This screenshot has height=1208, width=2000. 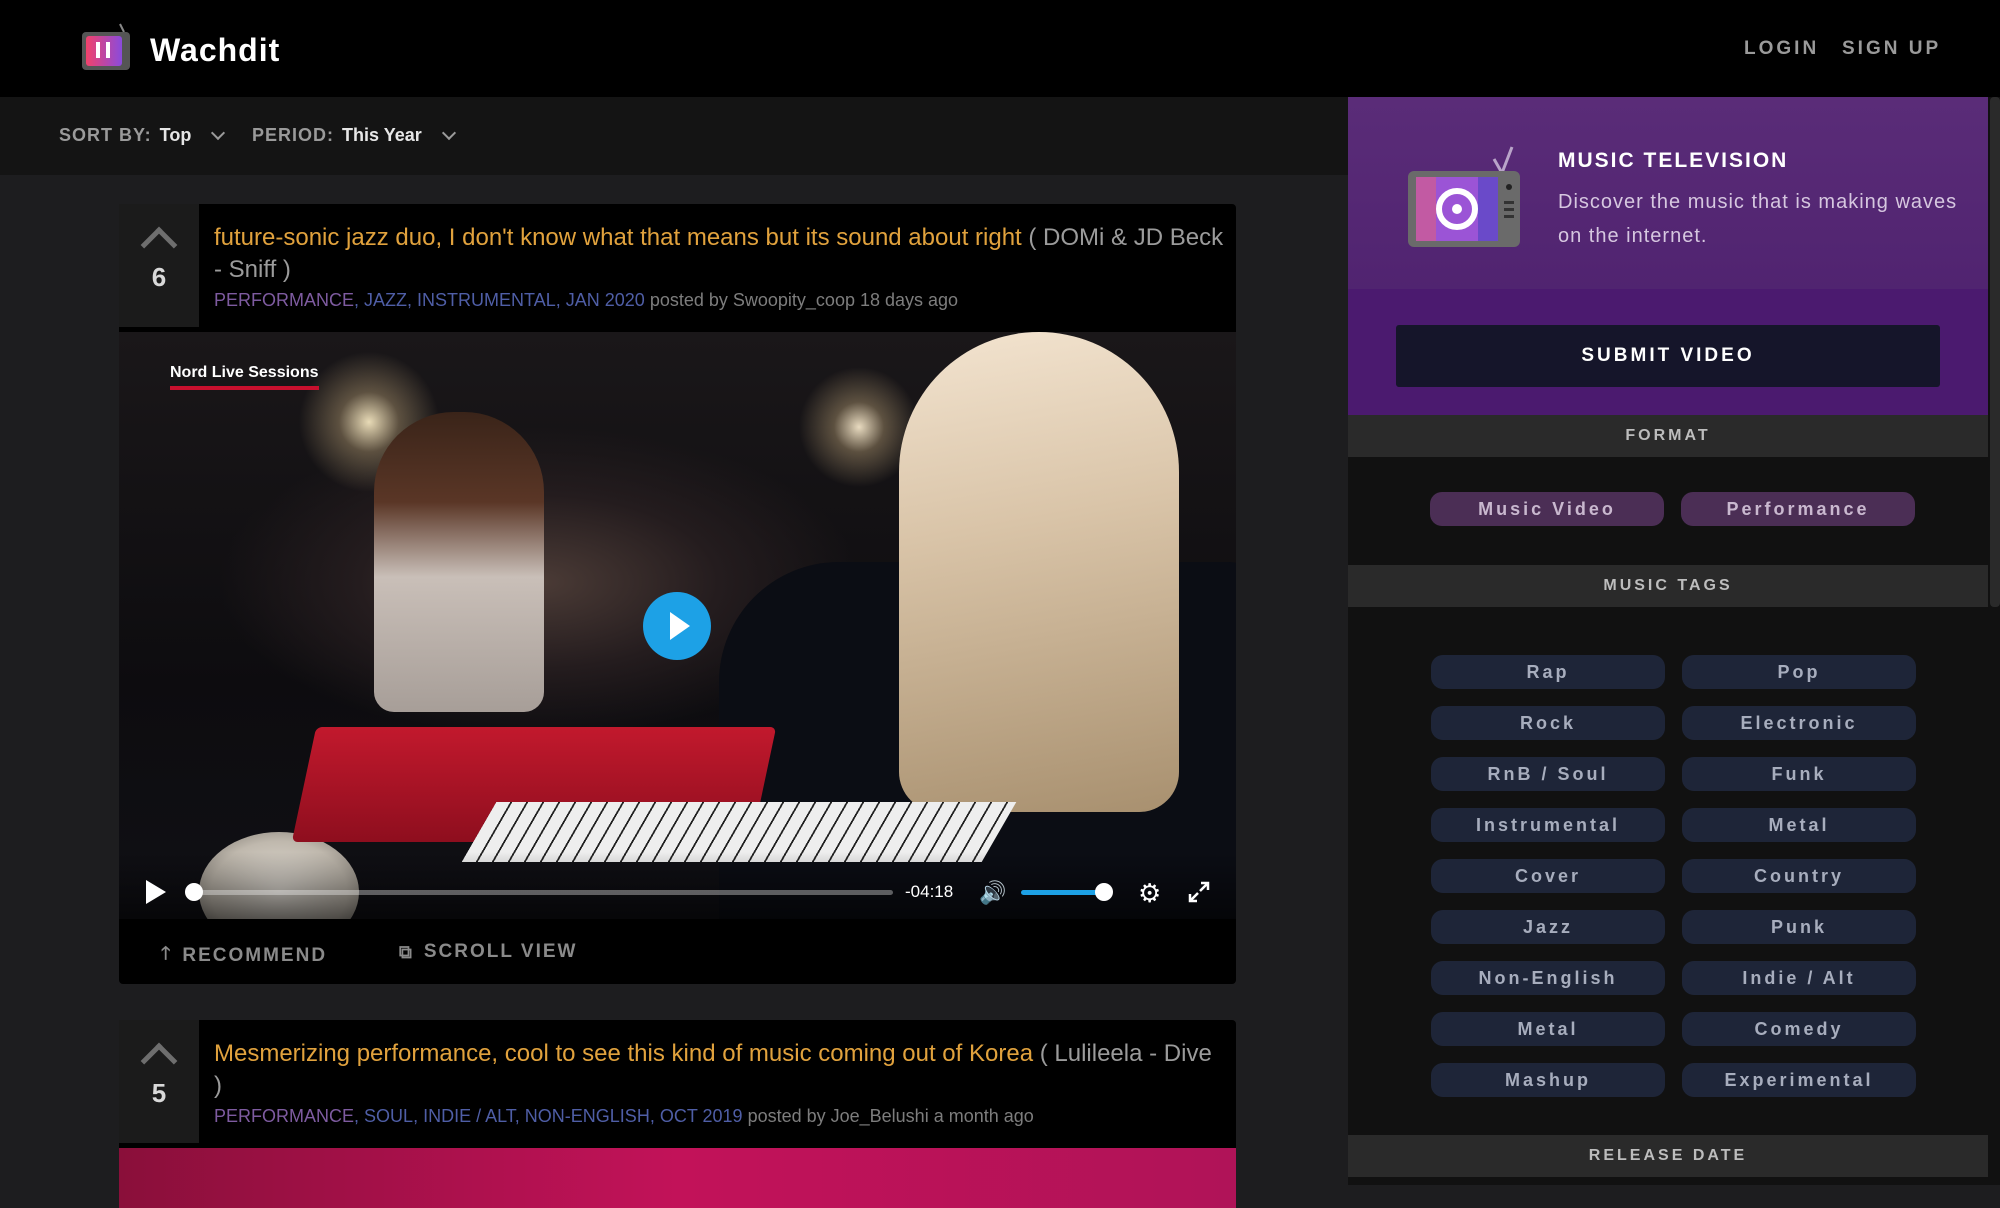 I want to click on tag-instrumental: Instrumental, so click(x=1548, y=825).